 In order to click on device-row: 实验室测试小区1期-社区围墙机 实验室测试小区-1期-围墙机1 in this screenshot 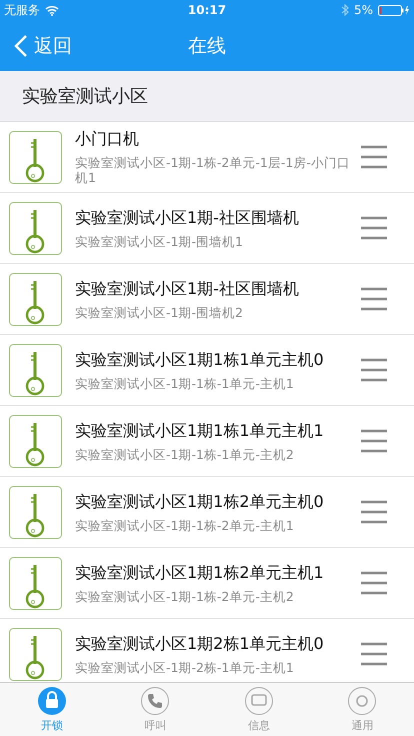, I will do `click(207, 228)`.